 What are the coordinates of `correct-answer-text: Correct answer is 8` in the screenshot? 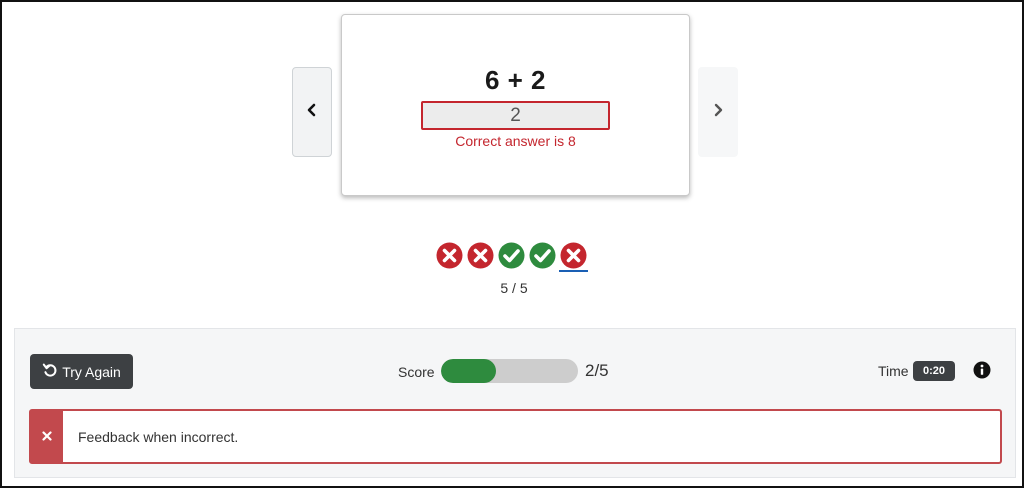 It's located at (515, 141).